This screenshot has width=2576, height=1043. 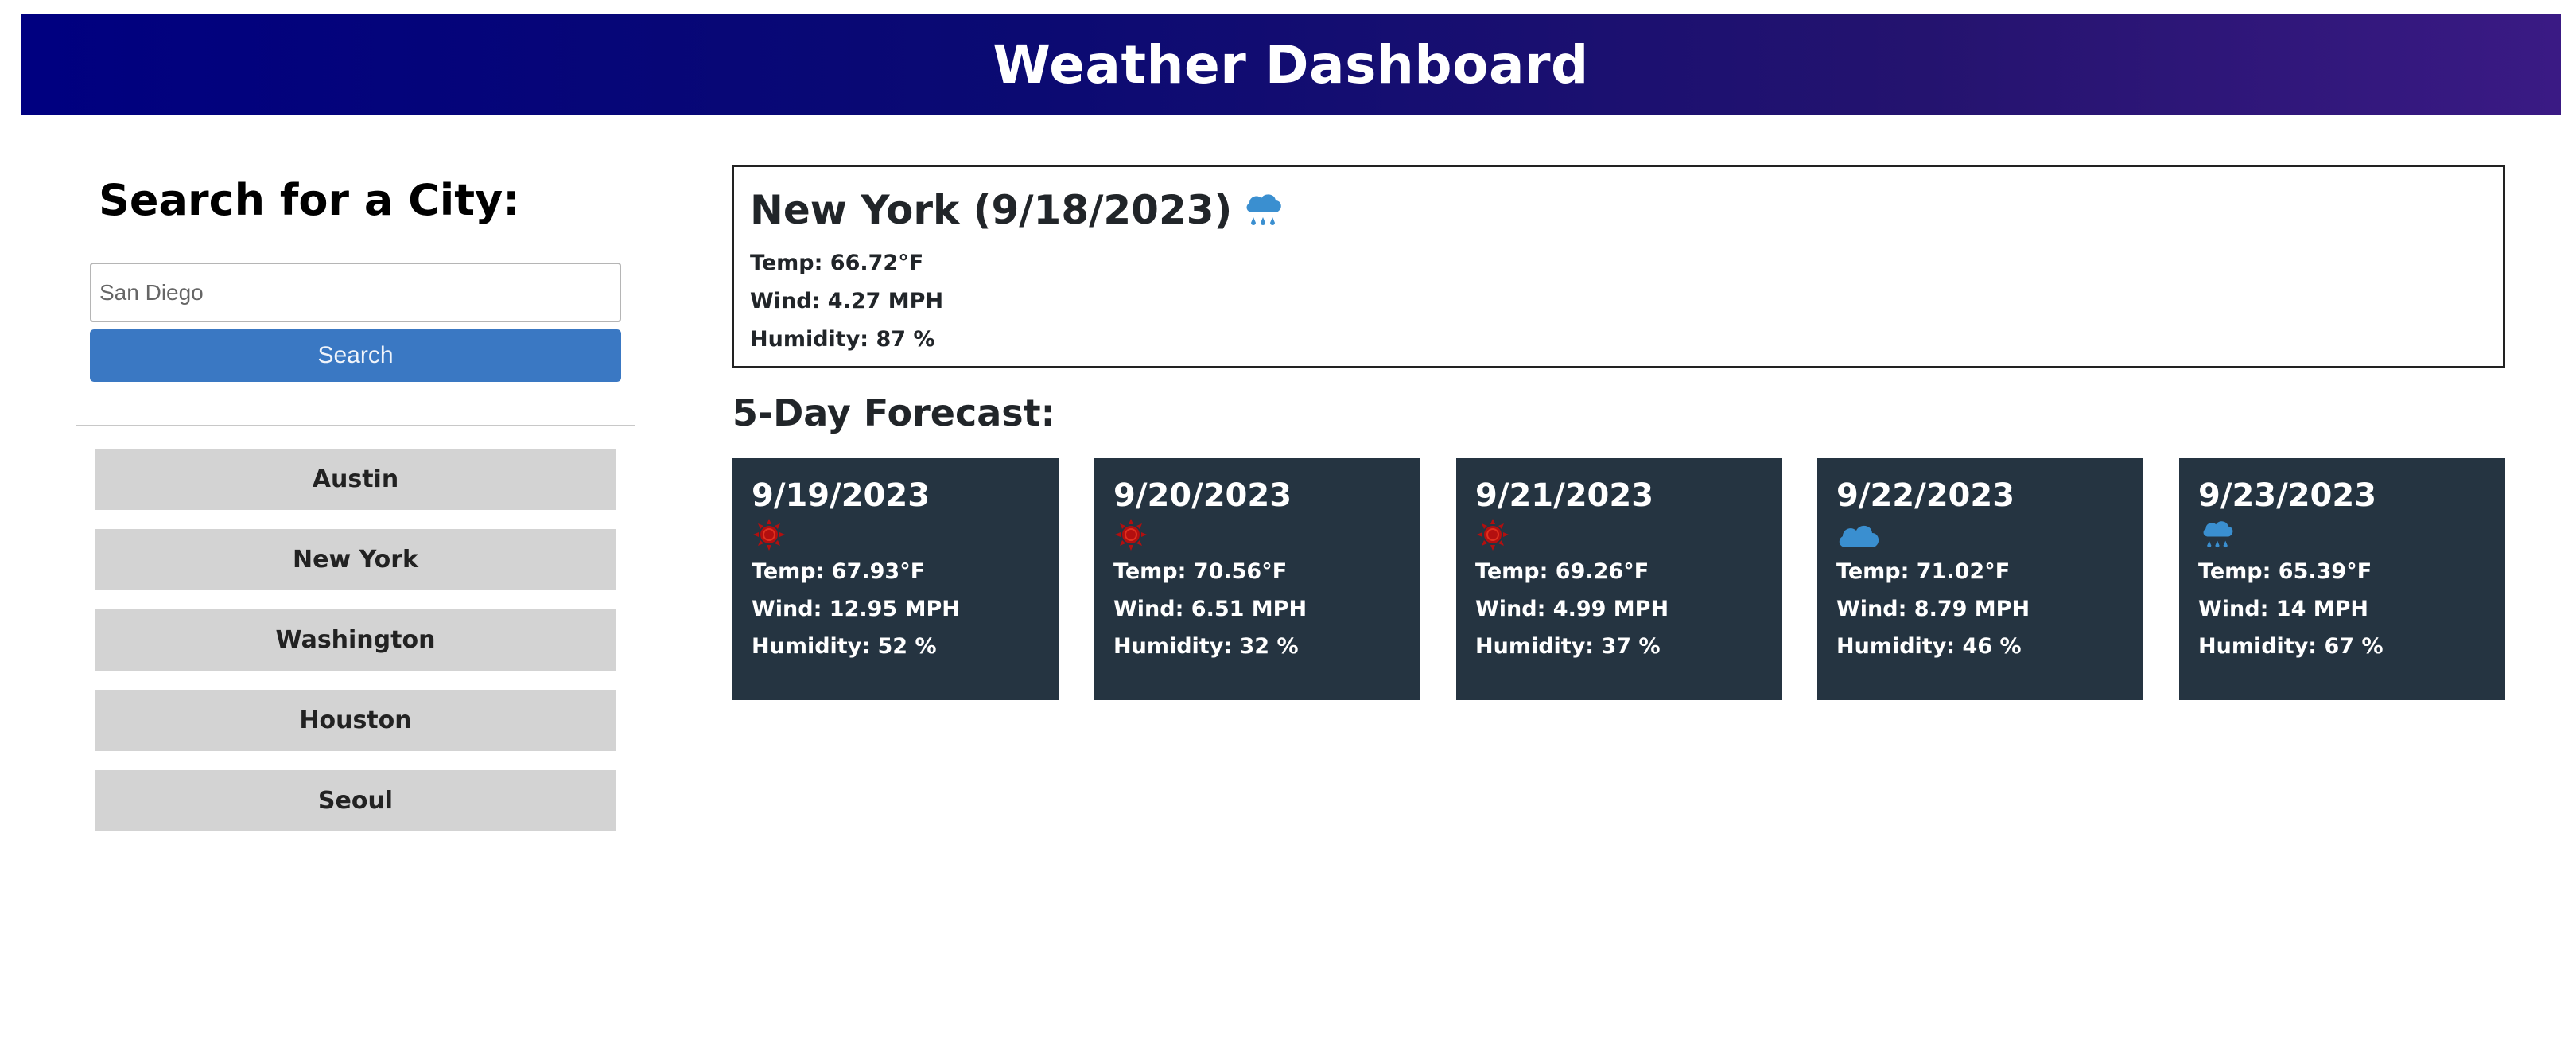 I want to click on forecast-temp: Temp: 67.93°F, so click(x=839, y=571).